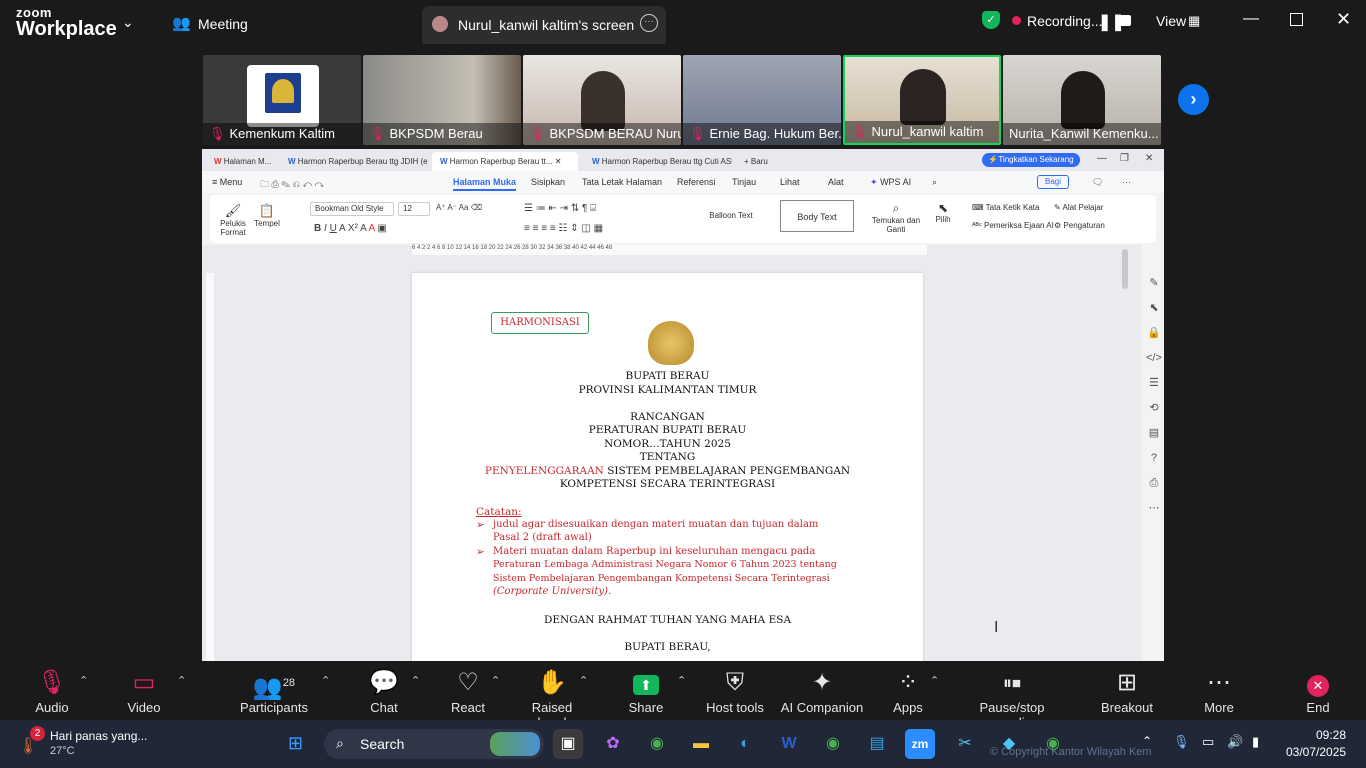  Describe the element at coordinates (442, 100) in the screenshot. I see `participant-tile: 🎙 BKPSDM Berau` at that location.